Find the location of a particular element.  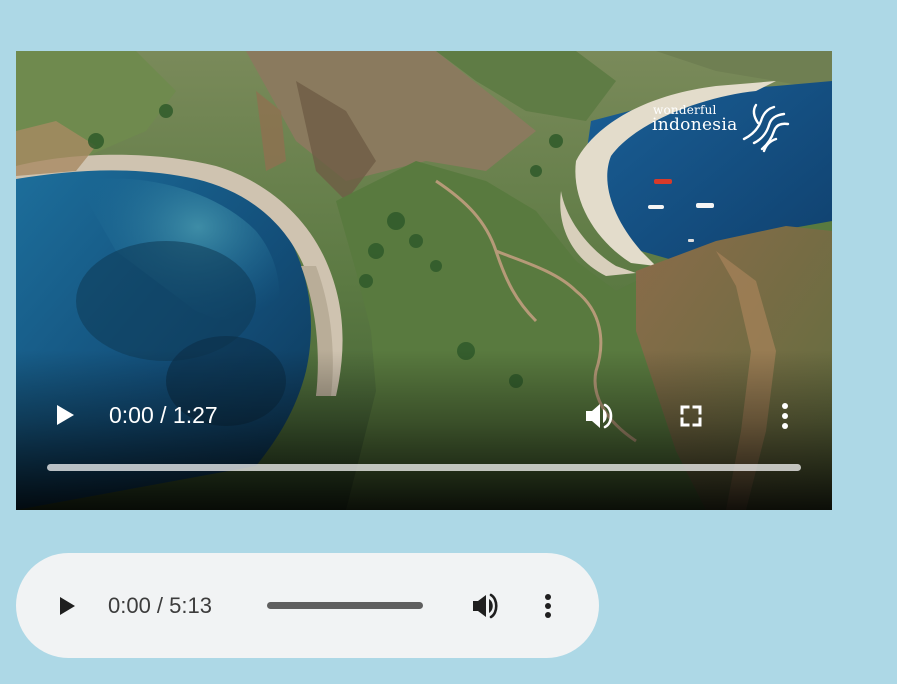

video-more-options-button is located at coordinates (785, 416).